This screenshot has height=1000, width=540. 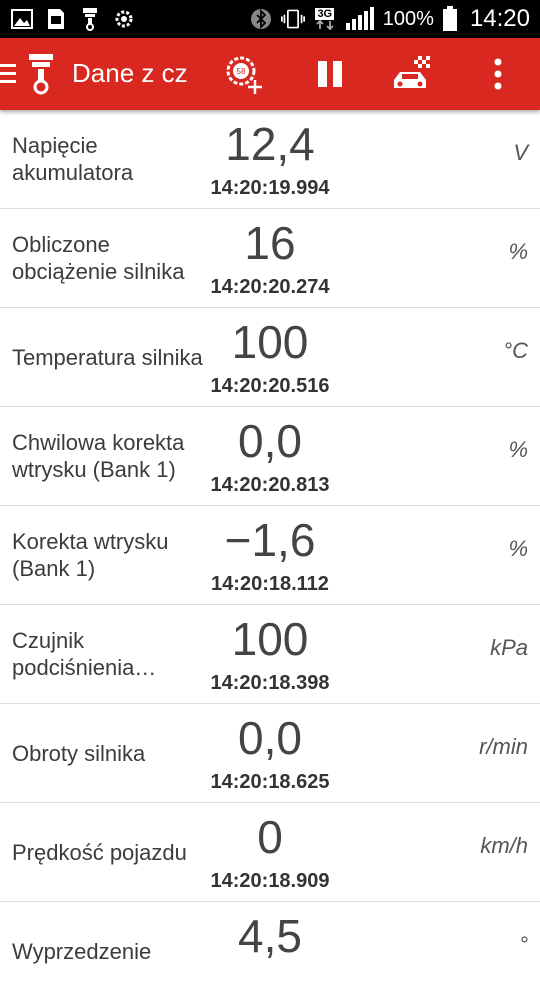 What do you see at coordinates (41, 74) in the screenshot?
I see `piston-logo-icon` at bounding box center [41, 74].